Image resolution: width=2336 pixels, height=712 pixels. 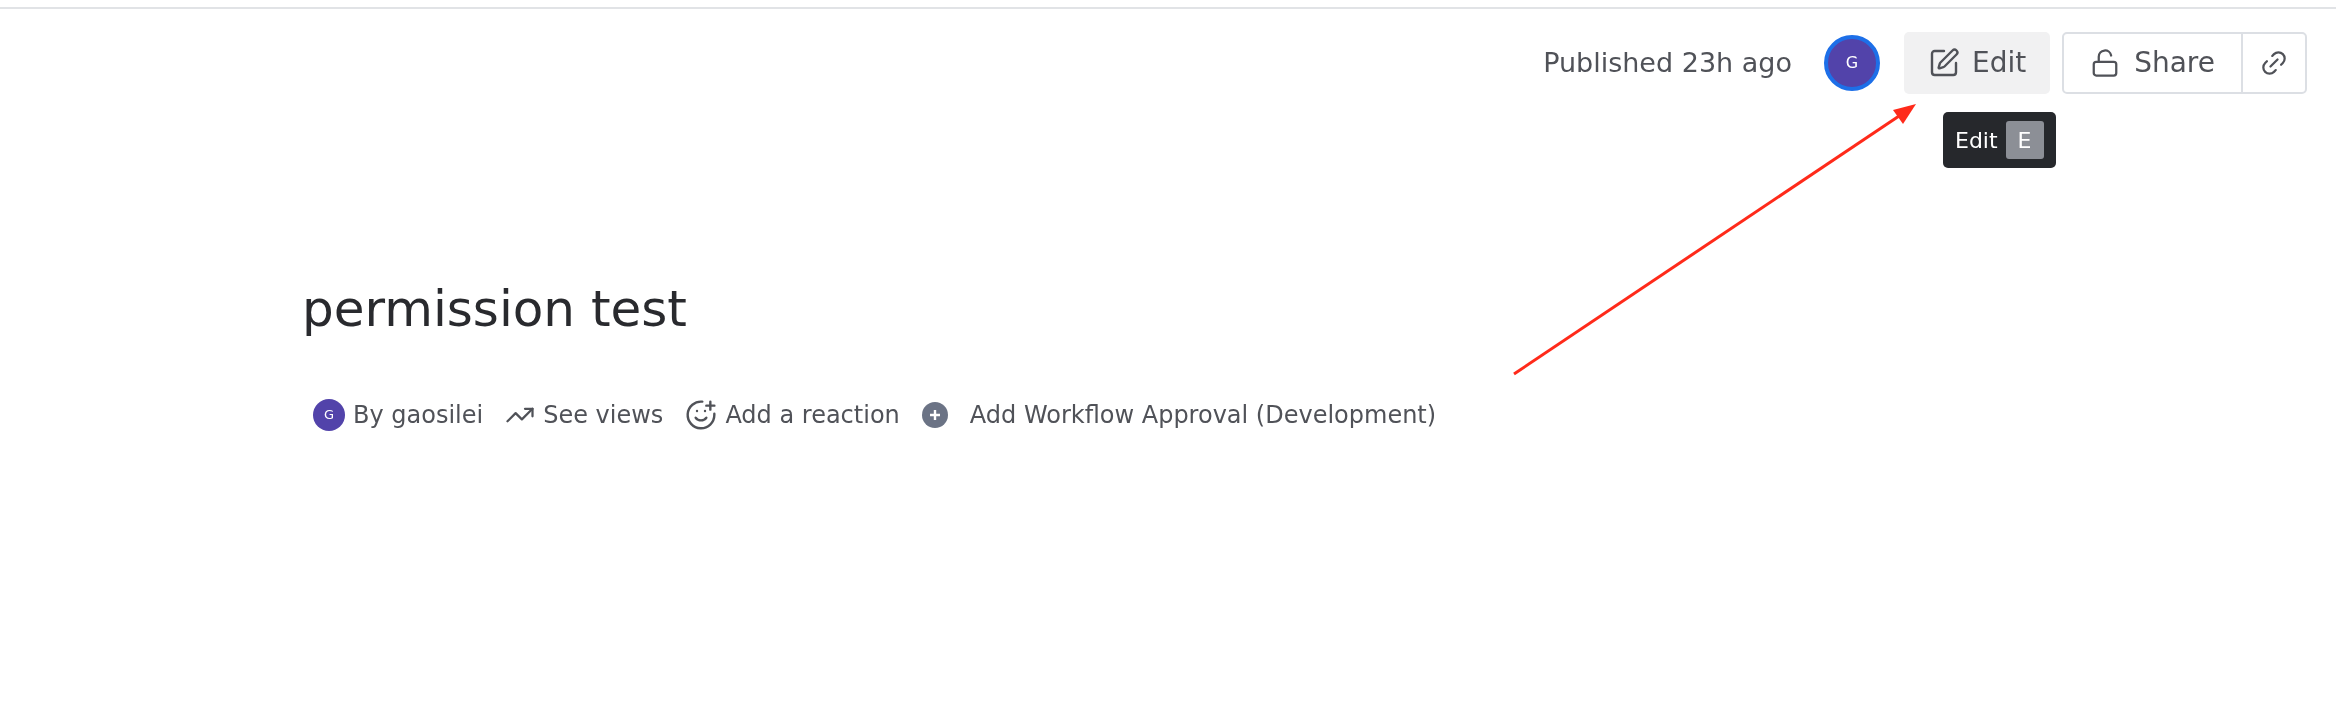 What do you see at coordinates (1667, 62) in the screenshot?
I see `publish-status: Published 23h ago` at bounding box center [1667, 62].